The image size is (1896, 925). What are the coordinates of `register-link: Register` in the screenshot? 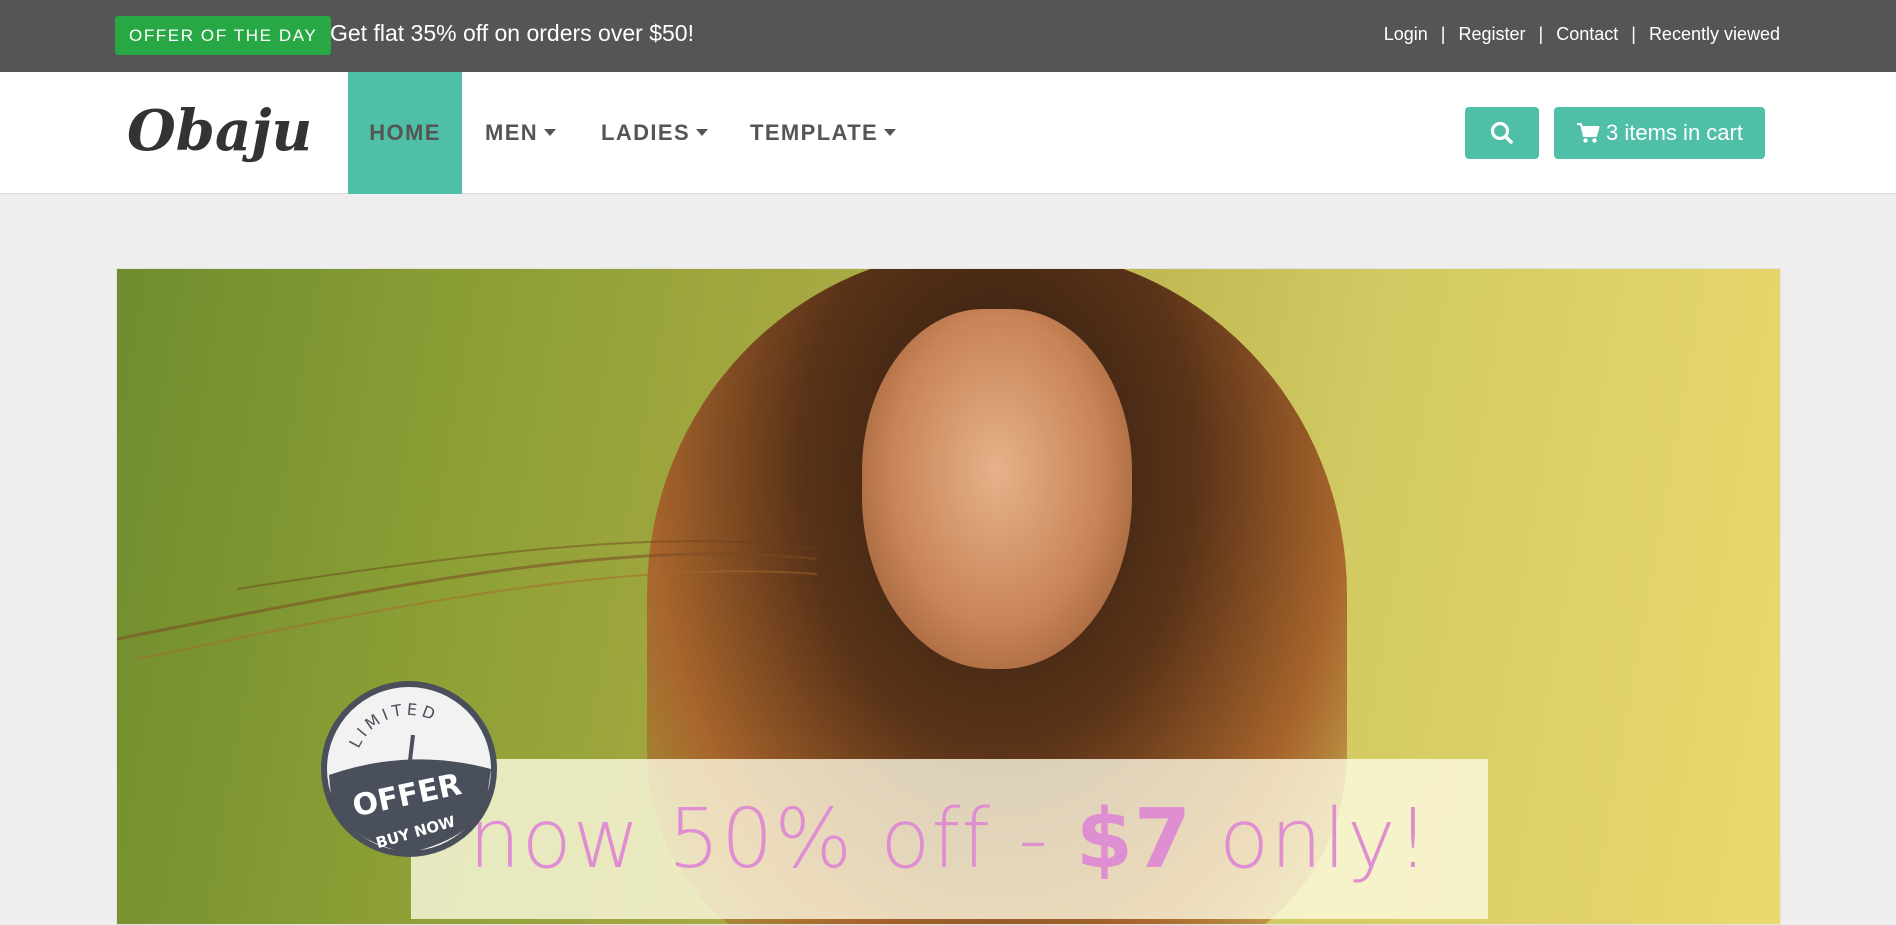 It's located at (1491, 34).